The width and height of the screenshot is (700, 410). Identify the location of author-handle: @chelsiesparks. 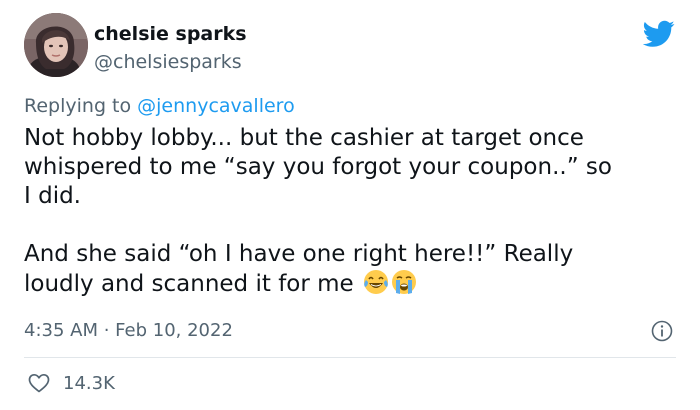
(168, 62).